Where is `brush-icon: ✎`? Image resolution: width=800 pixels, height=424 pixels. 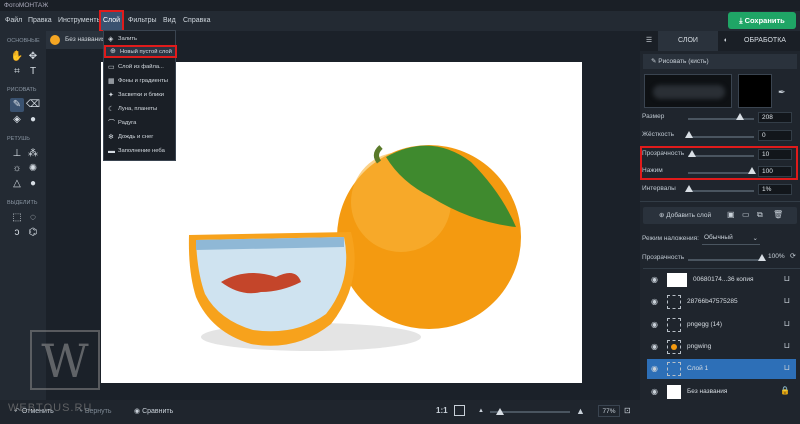 brush-icon: ✎ is located at coordinates (17, 105).